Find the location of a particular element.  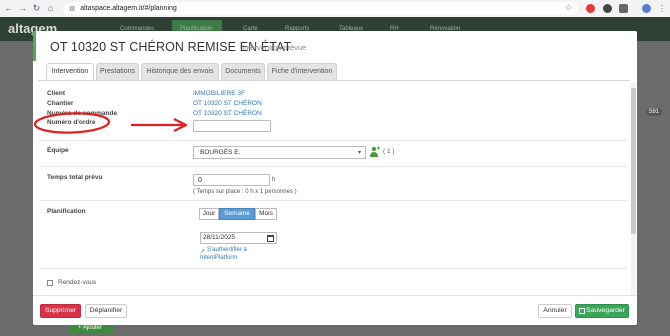

rendez-vous-label: Rendez-vous is located at coordinates (77, 282).